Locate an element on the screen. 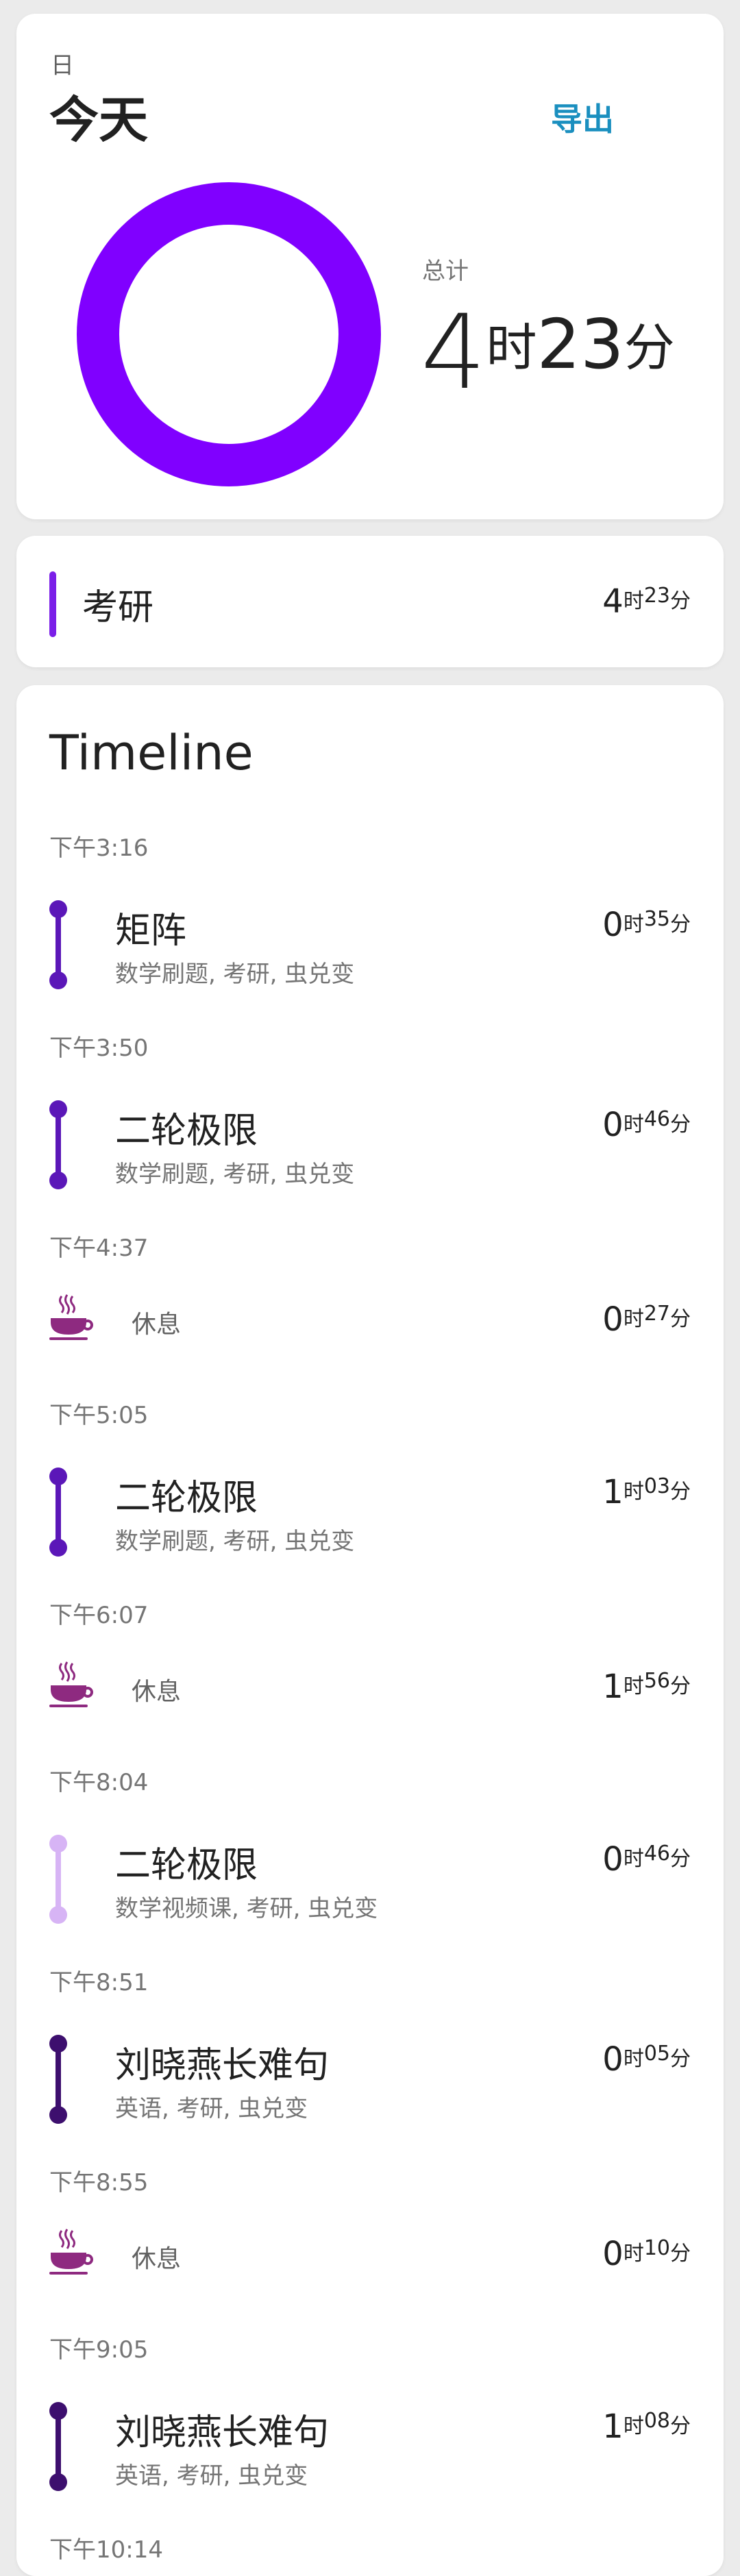 The height and width of the screenshot is (2576, 740). export-button: 导出 is located at coordinates (582, 117).